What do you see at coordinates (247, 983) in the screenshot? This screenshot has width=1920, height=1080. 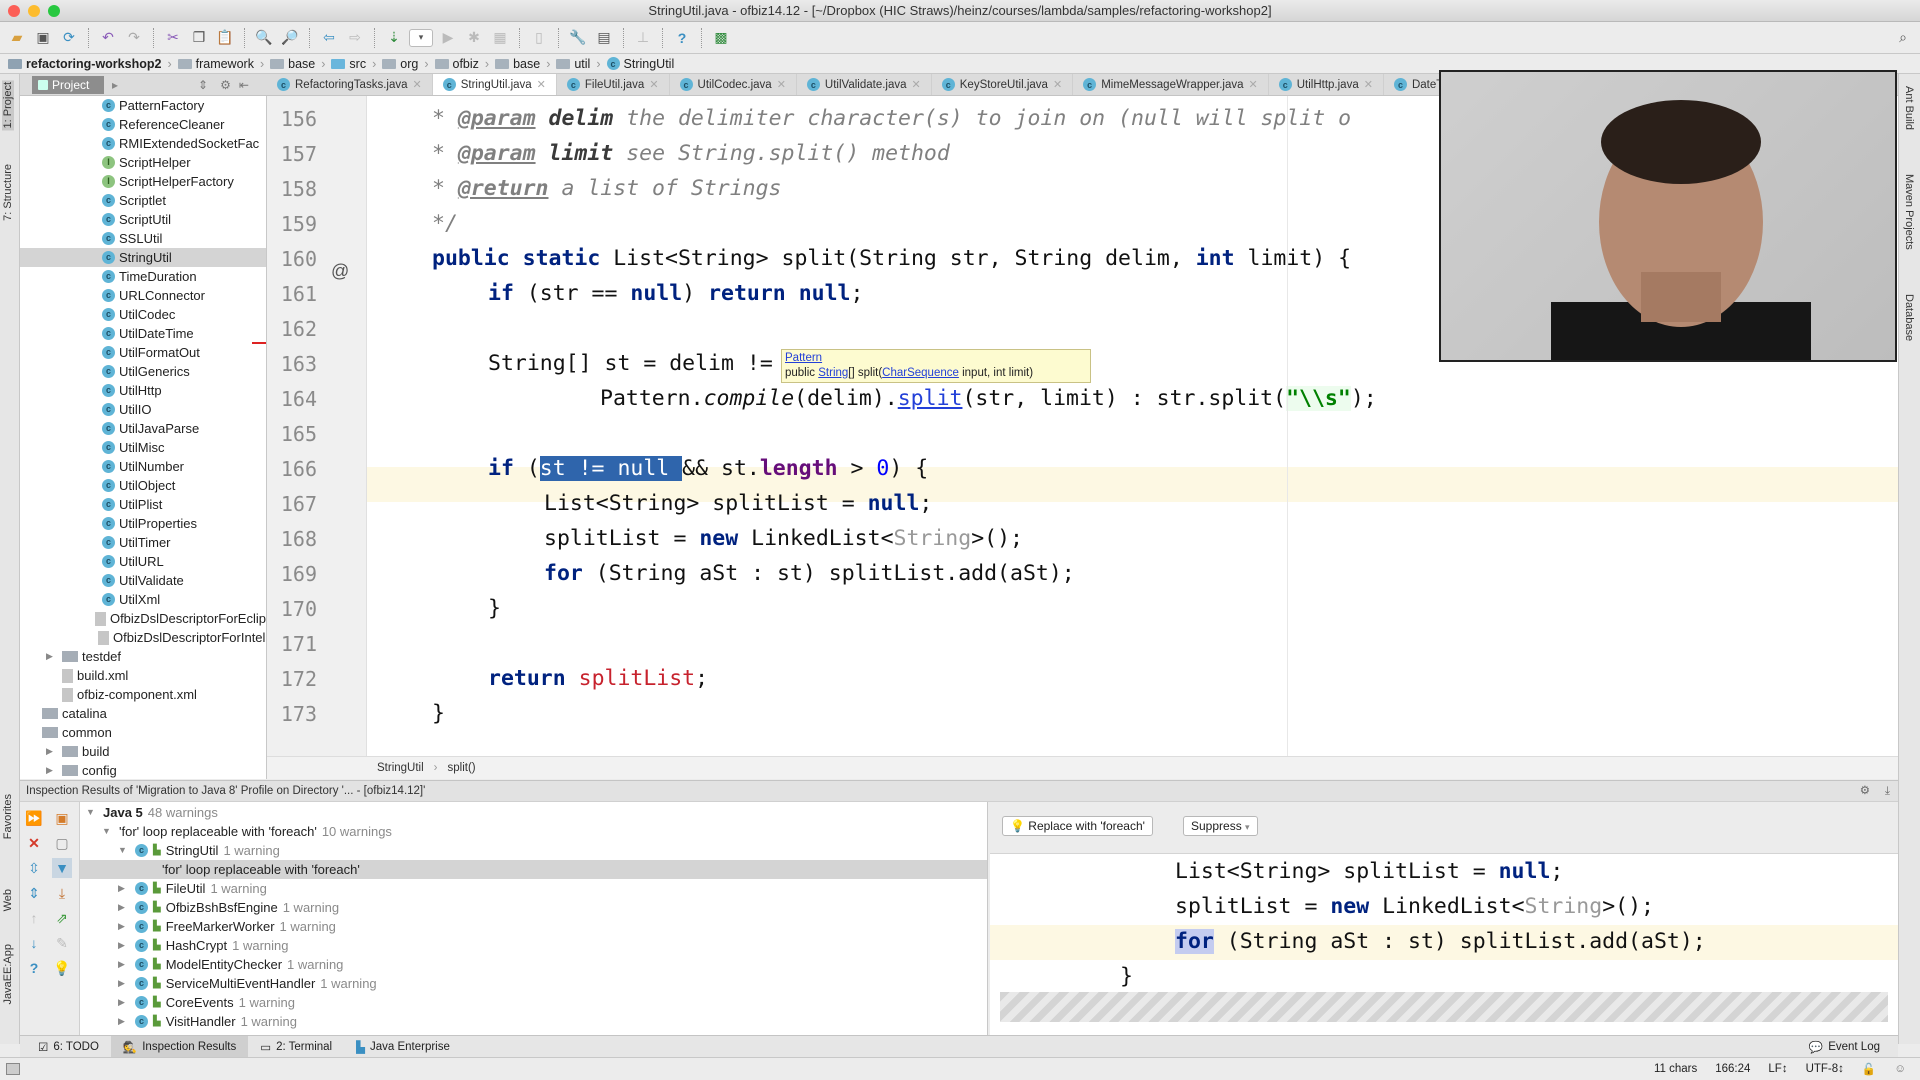 I see `inspection-file-node: ▶ c ▙ ServiceMultiEventHandler 1 warning` at bounding box center [247, 983].